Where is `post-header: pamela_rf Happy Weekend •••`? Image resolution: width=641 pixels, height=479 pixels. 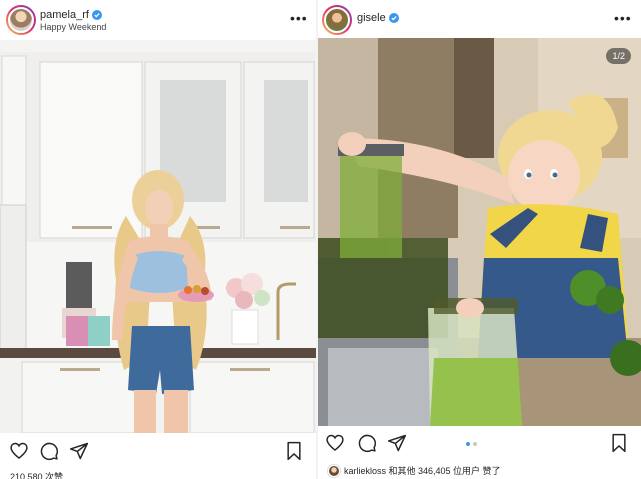
post-header: pamela_rf Happy Weekend ••• is located at coordinates (158, 20).